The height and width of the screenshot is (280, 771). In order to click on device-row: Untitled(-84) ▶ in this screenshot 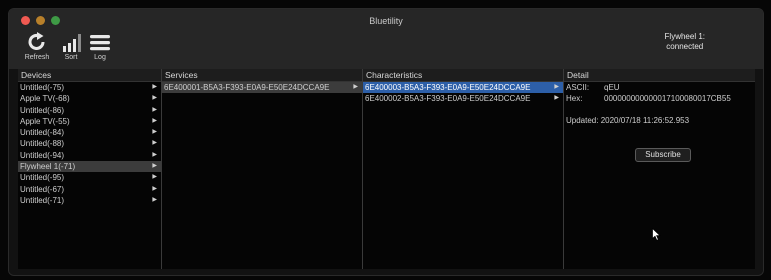, I will do `click(89, 132)`.